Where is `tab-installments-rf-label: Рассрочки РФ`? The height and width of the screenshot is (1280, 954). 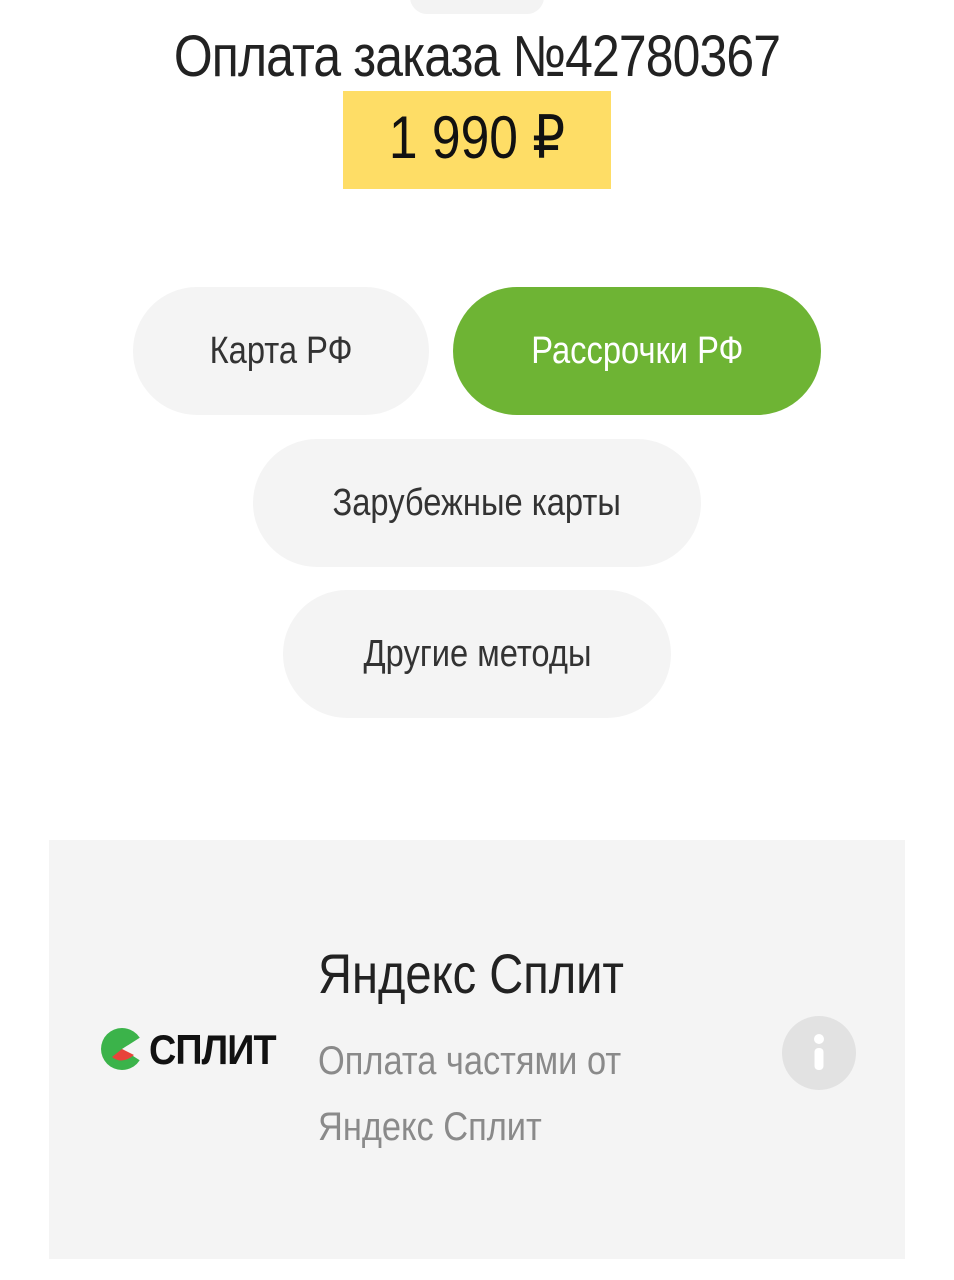
tab-installments-rf-label: Рассрочки РФ is located at coordinates (637, 350).